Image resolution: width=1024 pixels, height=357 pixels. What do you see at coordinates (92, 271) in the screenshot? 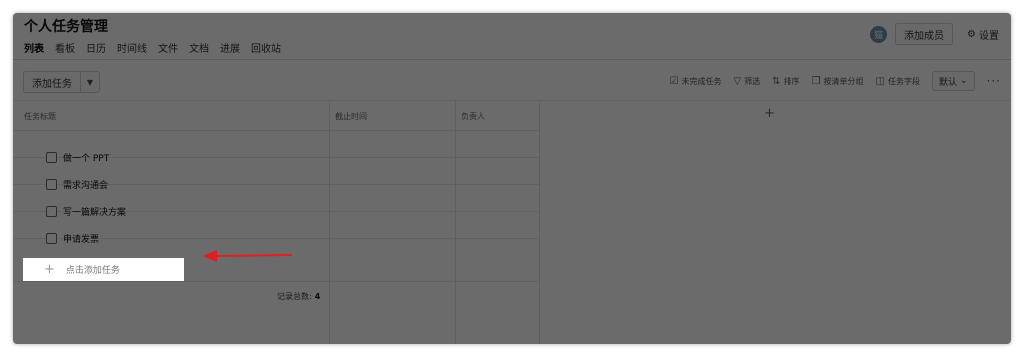
I see `add-task-placeholder: 点击添加任务` at bounding box center [92, 271].